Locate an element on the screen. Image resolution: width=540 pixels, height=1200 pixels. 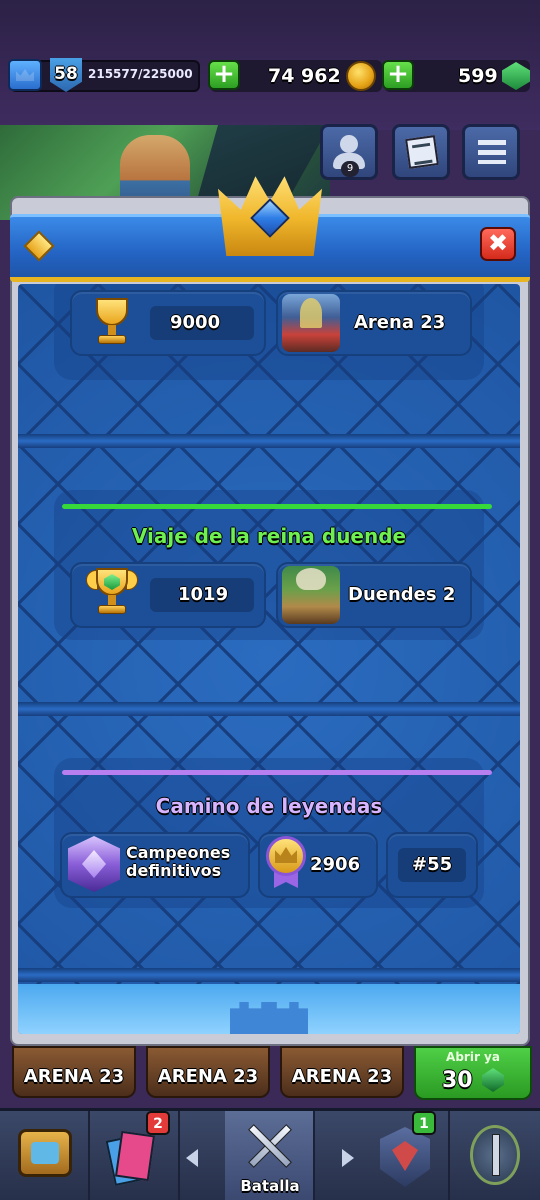
events-sword-icon is located at coordinates (495, 1155).